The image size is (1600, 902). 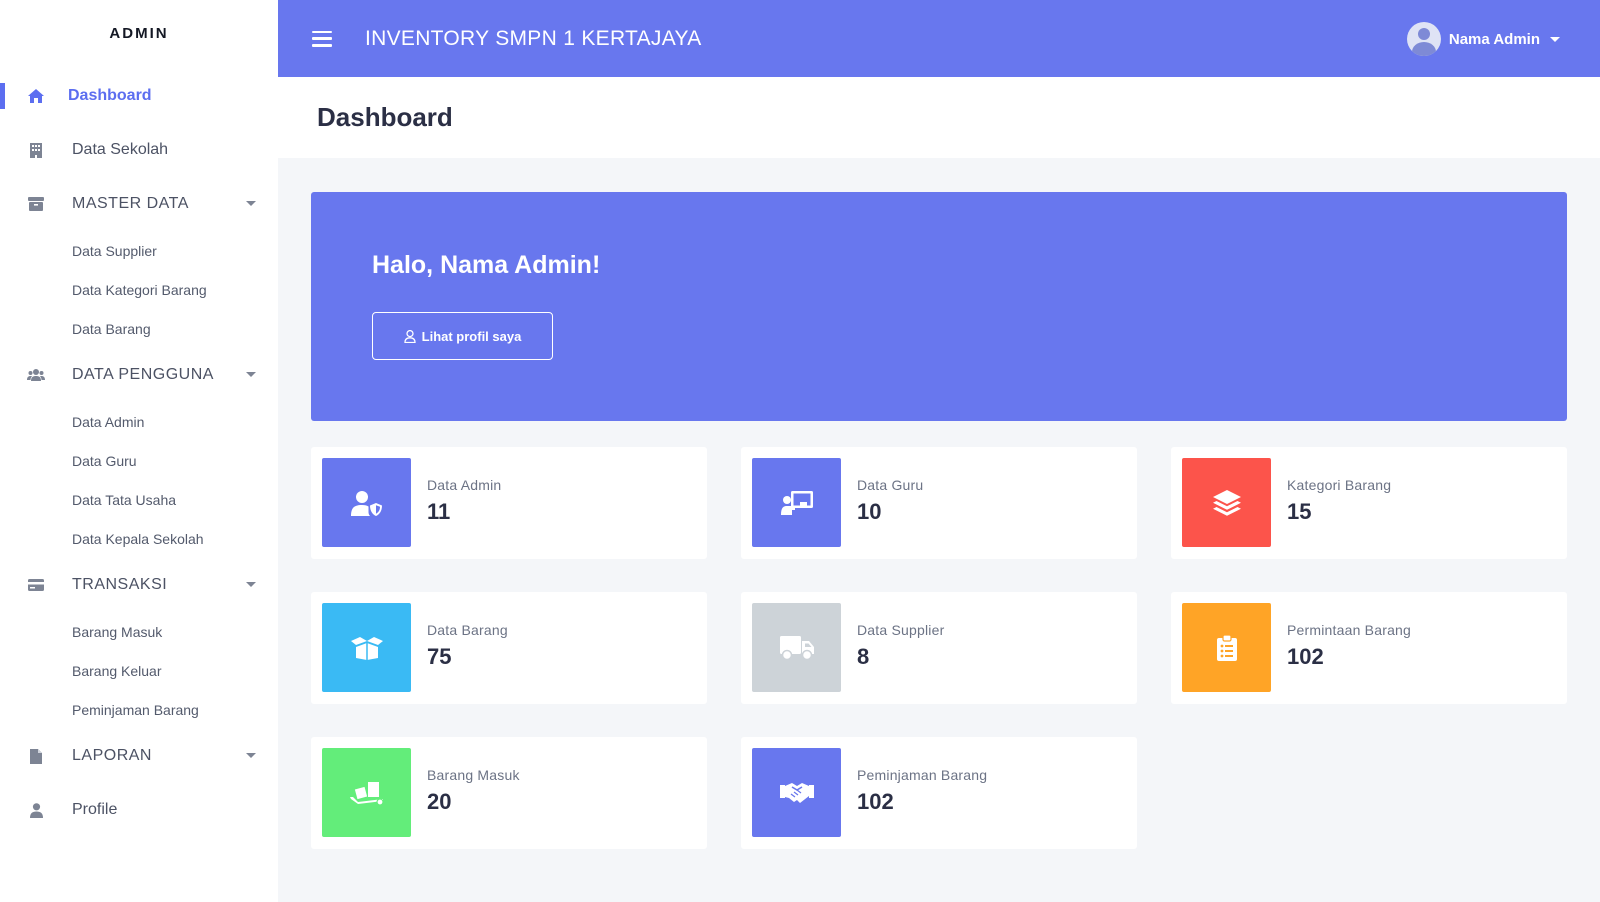 I want to click on building-icon, so click(x=36, y=150).